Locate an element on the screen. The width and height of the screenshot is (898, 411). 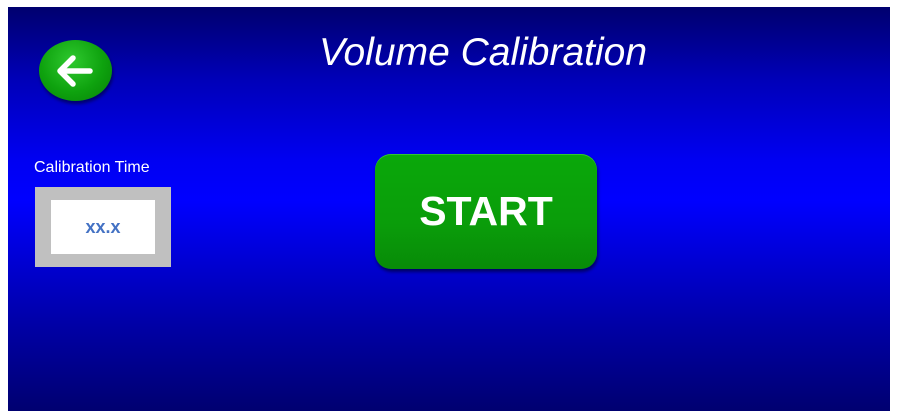
calibration-time-label: Calibration Time is located at coordinates (92, 167).